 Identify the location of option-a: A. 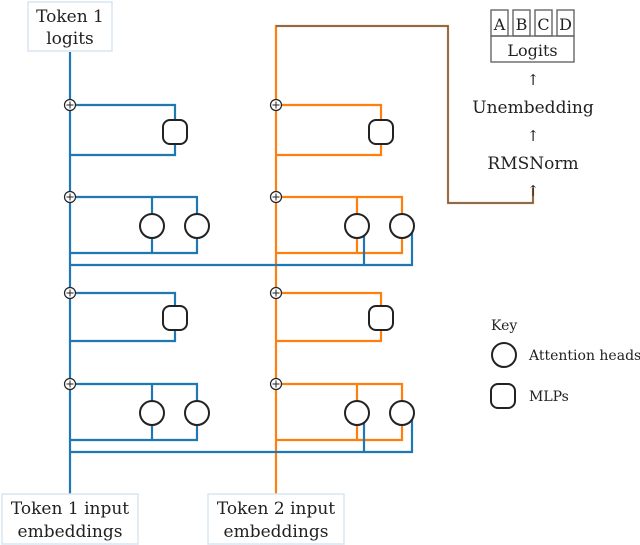
(499, 24).